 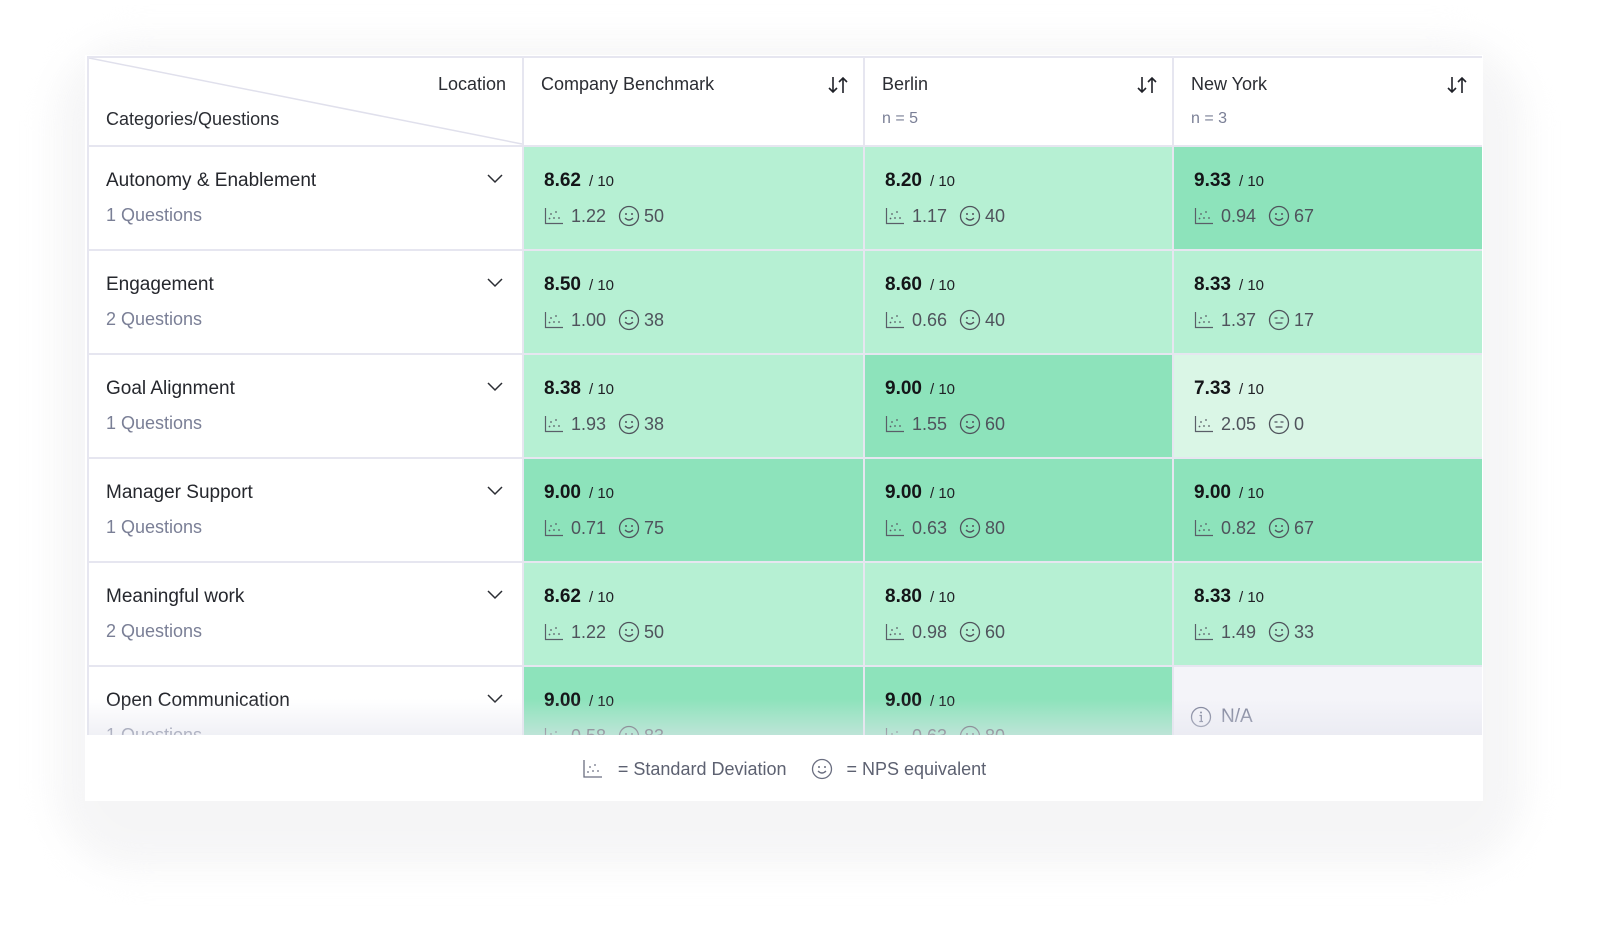 What do you see at coordinates (930, 423) in the screenshot?
I see `standard-deviation-value: 1.55` at bounding box center [930, 423].